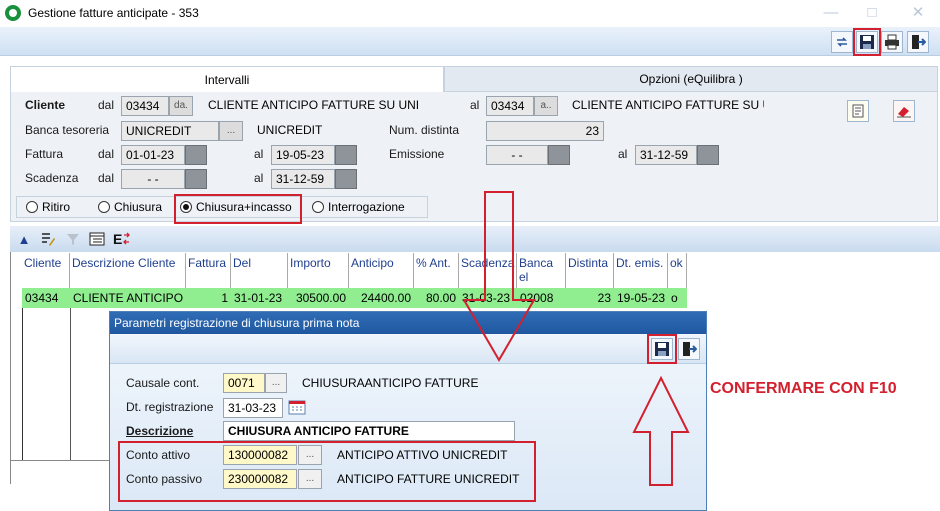  What do you see at coordinates (313, 105) in the screenshot?
I see `cliente-dal-name: CLIENTE ANTICIPO FATTURE SU UNI` at bounding box center [313, 105].